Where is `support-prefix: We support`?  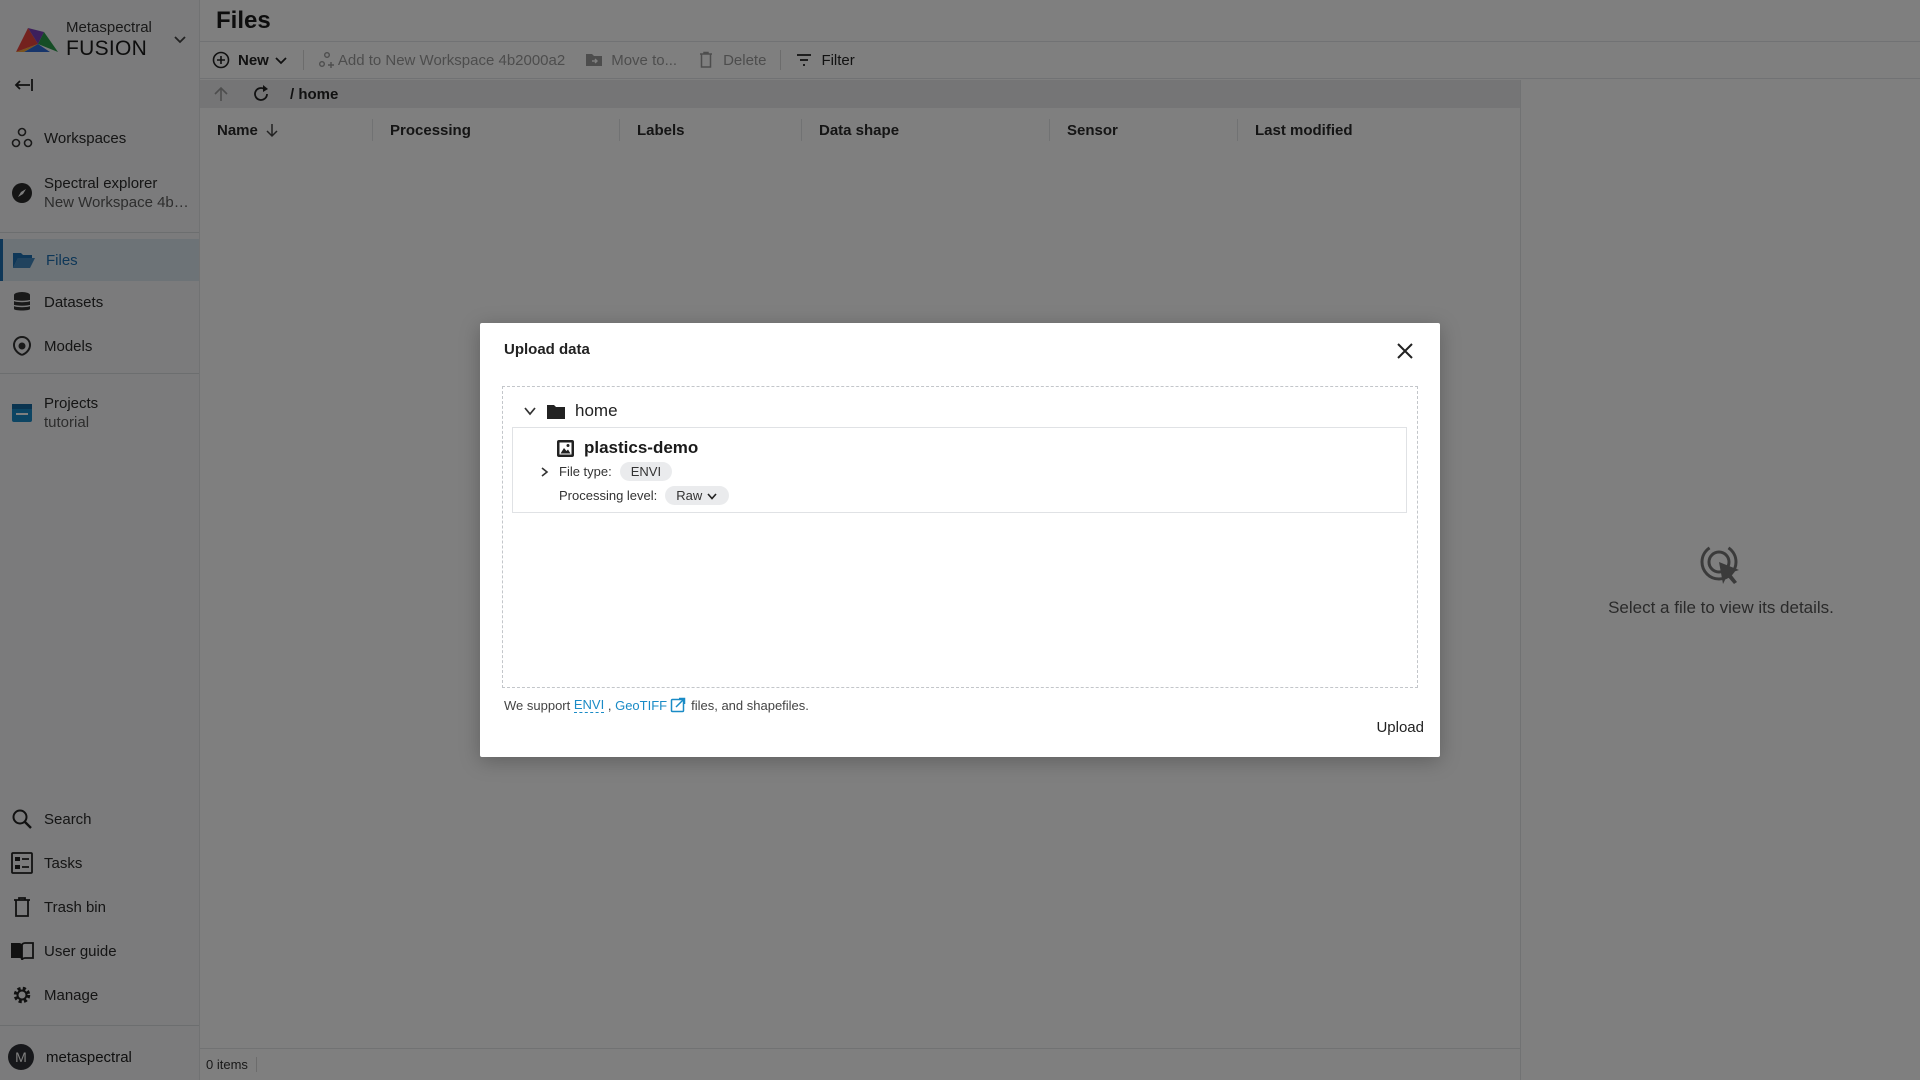
support-prefix: We support is located at coordinates (537, 705).